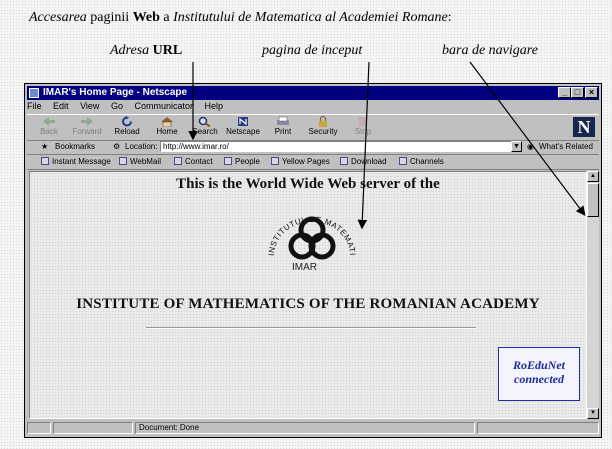 The width and height of the screenshot is (612, 449). I want to click on reload-icon, so click(127, 121).